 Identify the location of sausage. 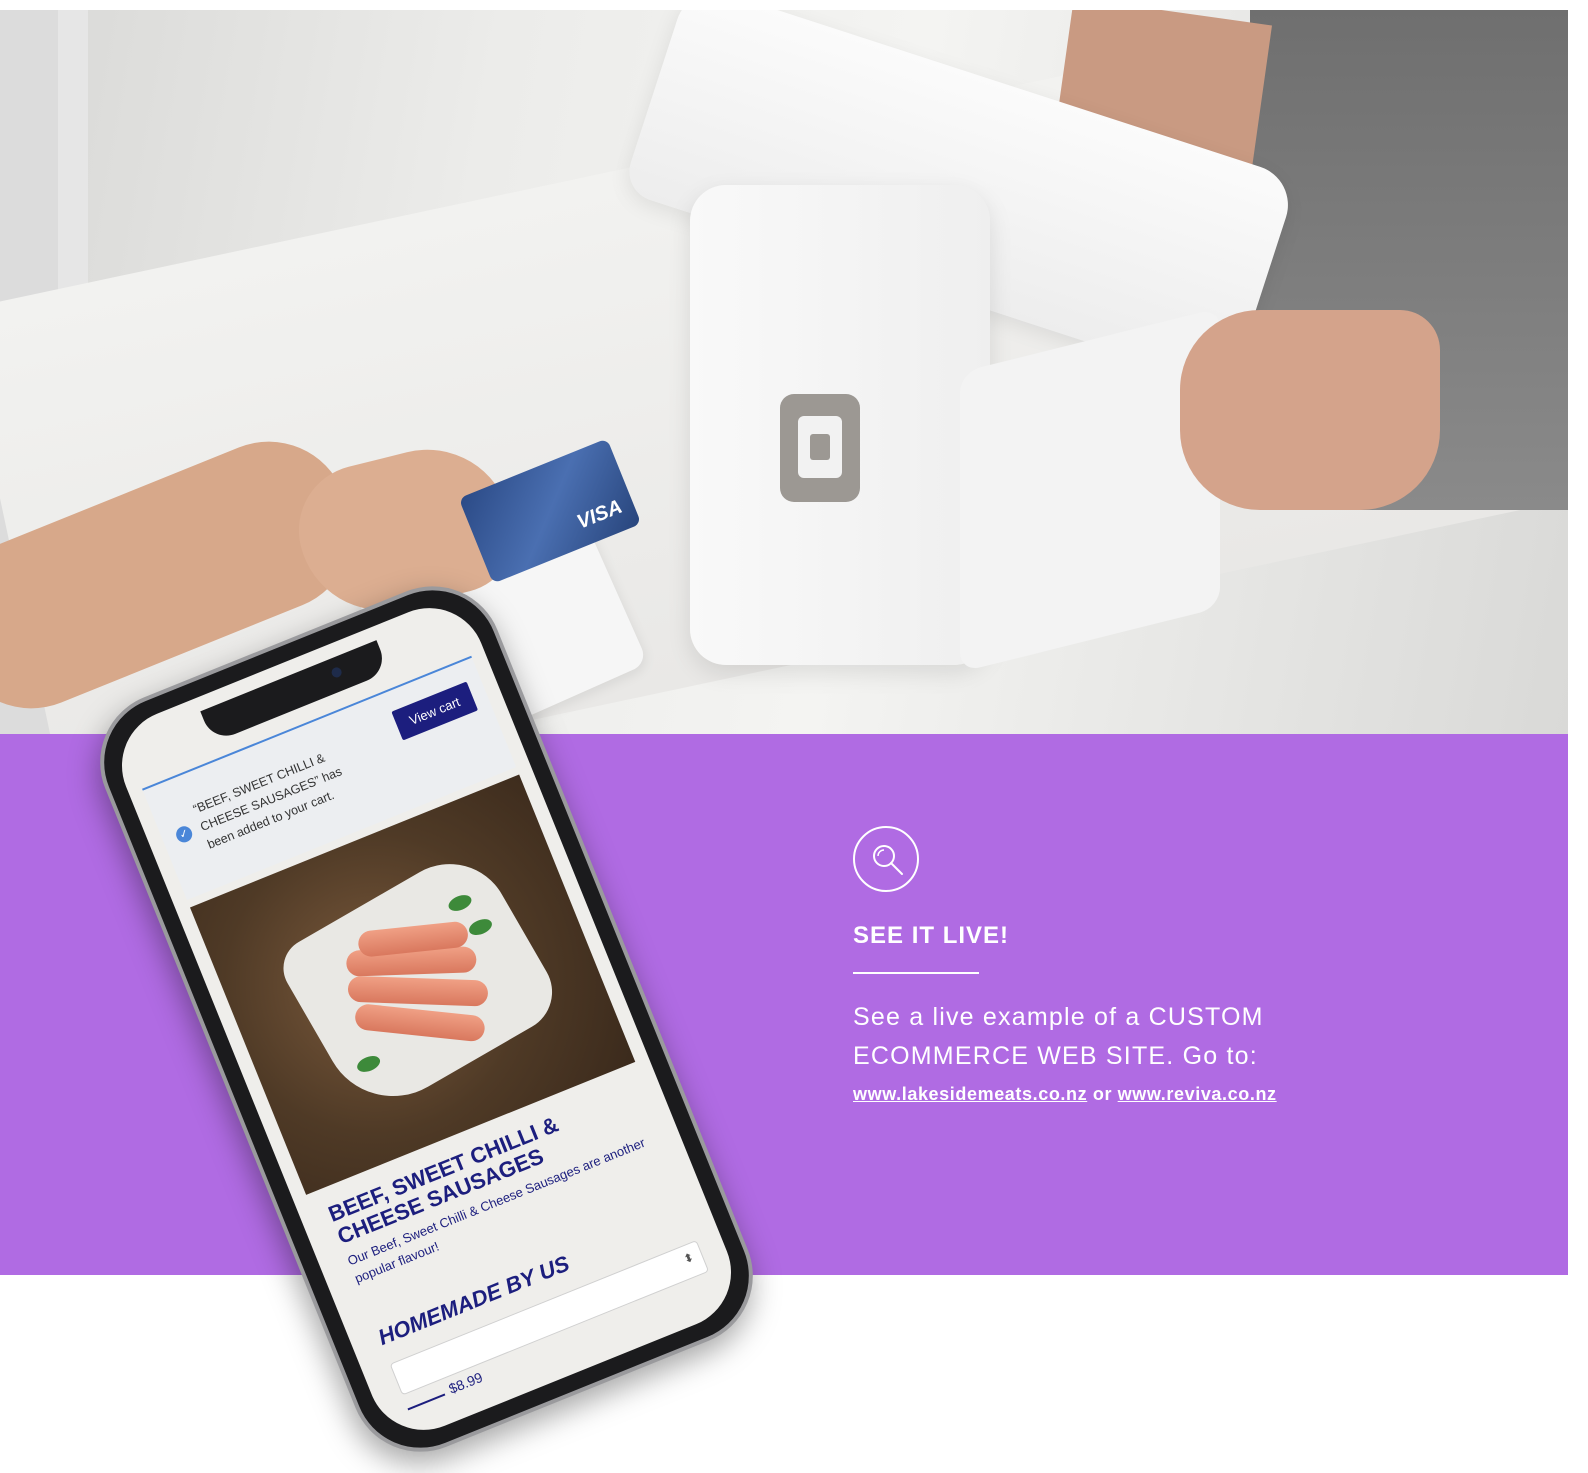
(418, 991).